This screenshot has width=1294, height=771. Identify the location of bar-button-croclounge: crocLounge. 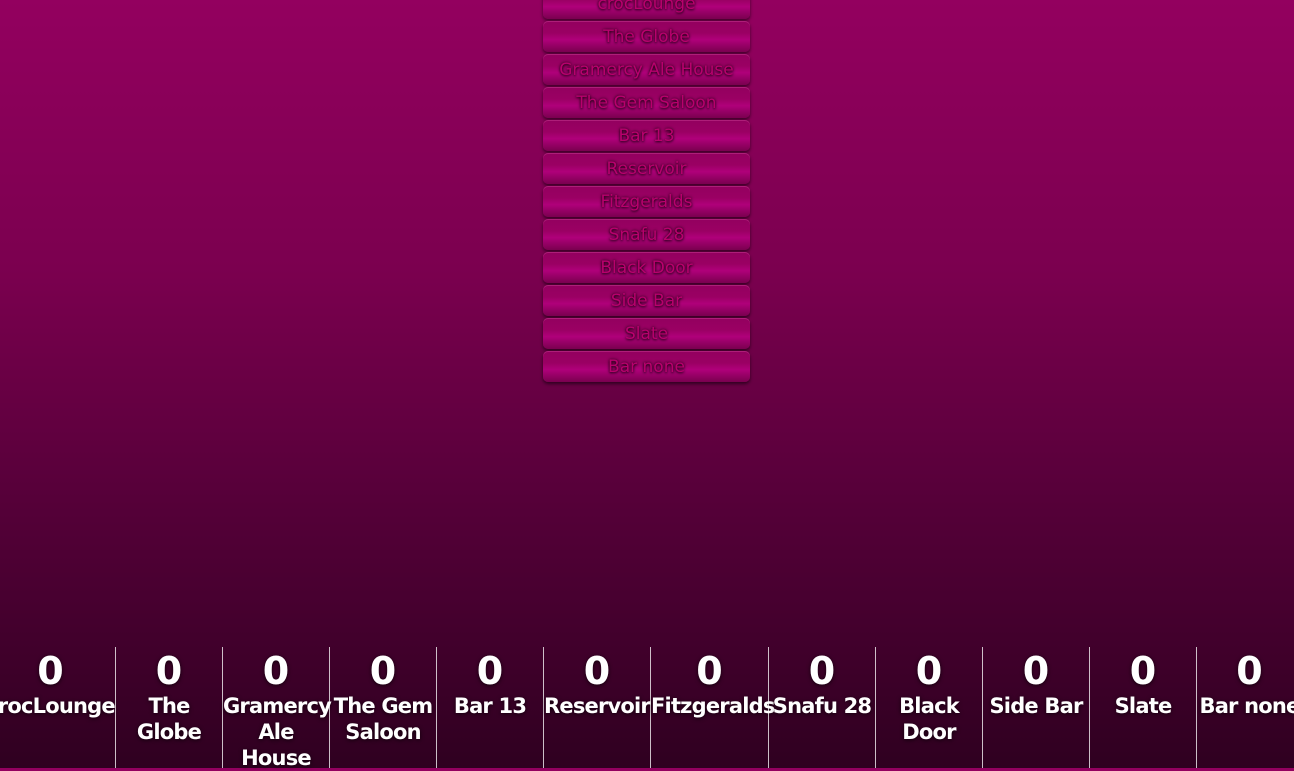
(646, 9).